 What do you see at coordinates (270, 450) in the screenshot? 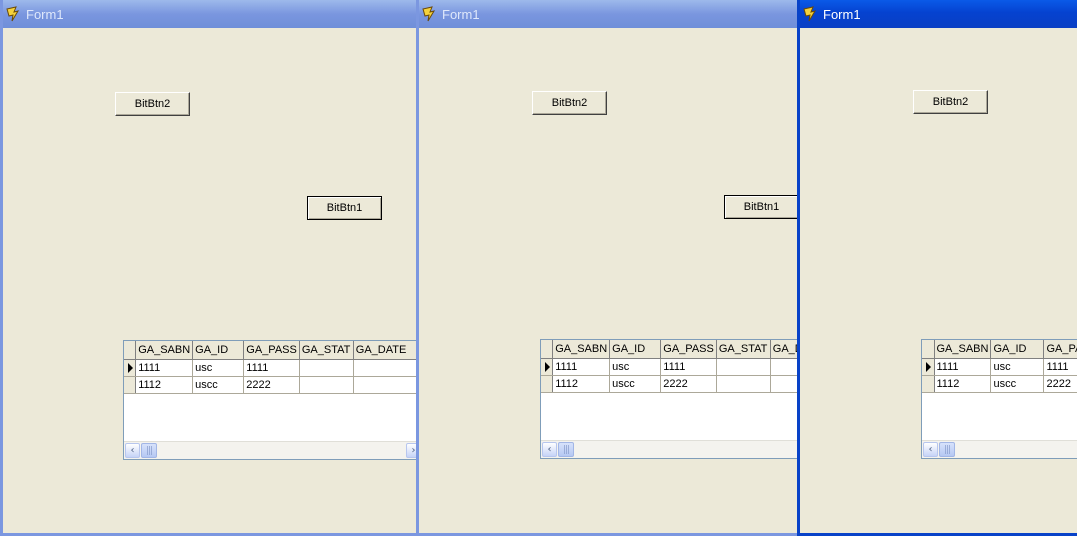
I see `horizontal-scrollbar: ‹ ||| ›` at bounding box center [270, 450].